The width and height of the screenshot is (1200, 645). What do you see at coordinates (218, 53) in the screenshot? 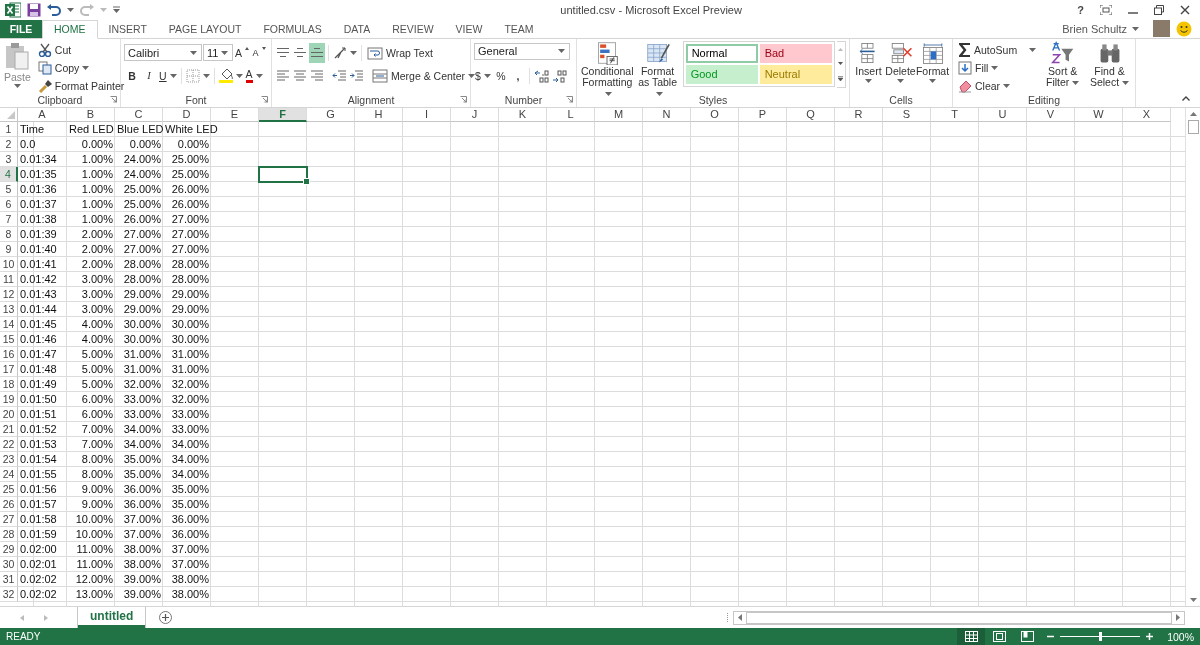
I see `font-size-field: 11` at bounding box center [218, 53].